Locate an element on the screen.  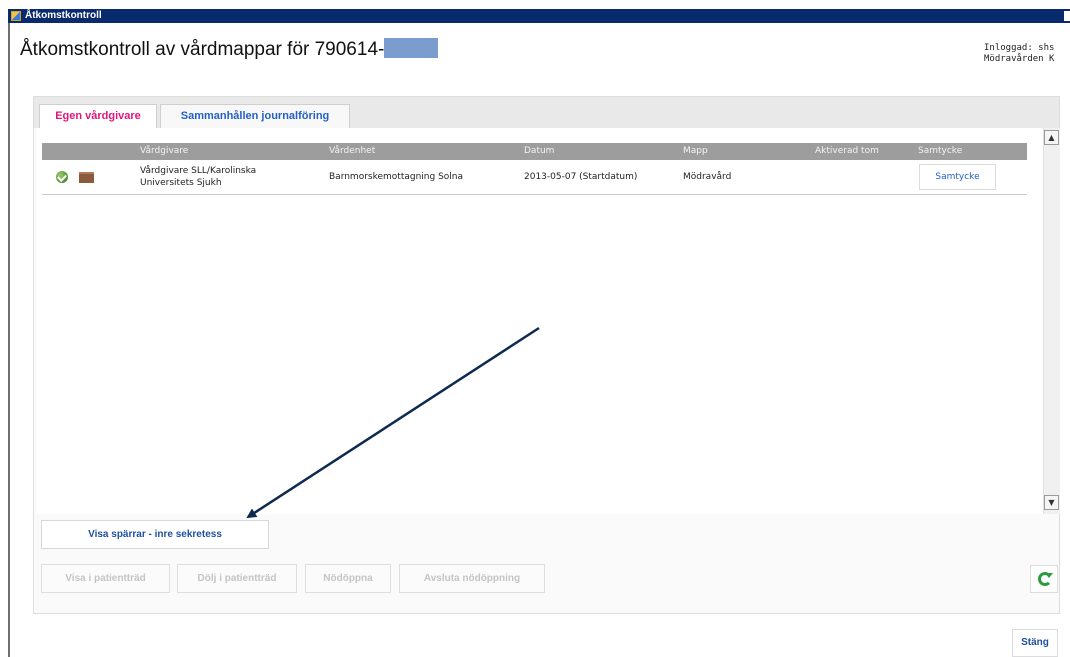
login-info: Inloggad: shs Mödravården K is located at coordinates (1019, 54).